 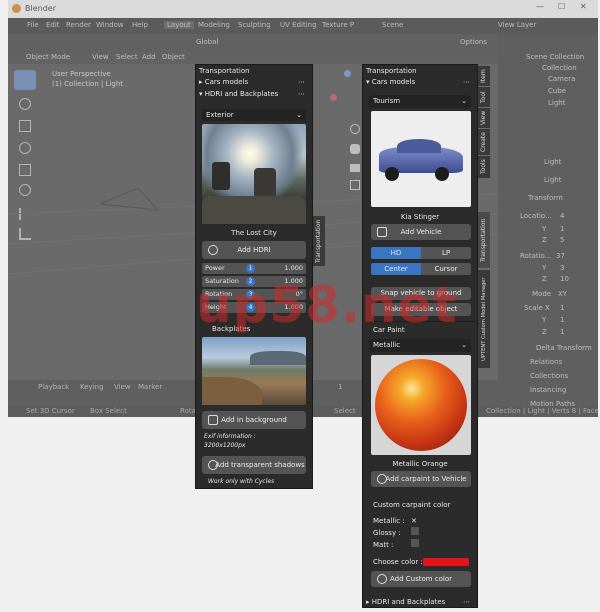 I want to click on scale-x: 1, so click(x=562, y=308).